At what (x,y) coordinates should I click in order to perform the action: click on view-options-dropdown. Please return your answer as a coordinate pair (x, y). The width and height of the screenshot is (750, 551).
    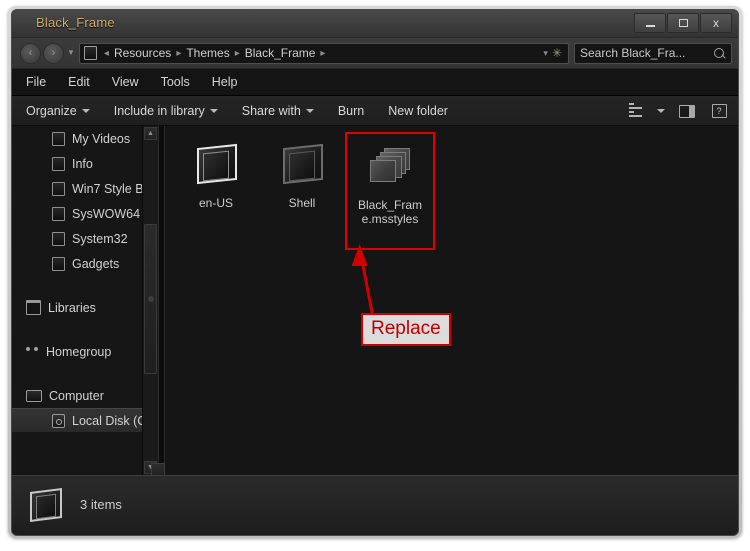
    Looking at the image, I should click on (661, 111).